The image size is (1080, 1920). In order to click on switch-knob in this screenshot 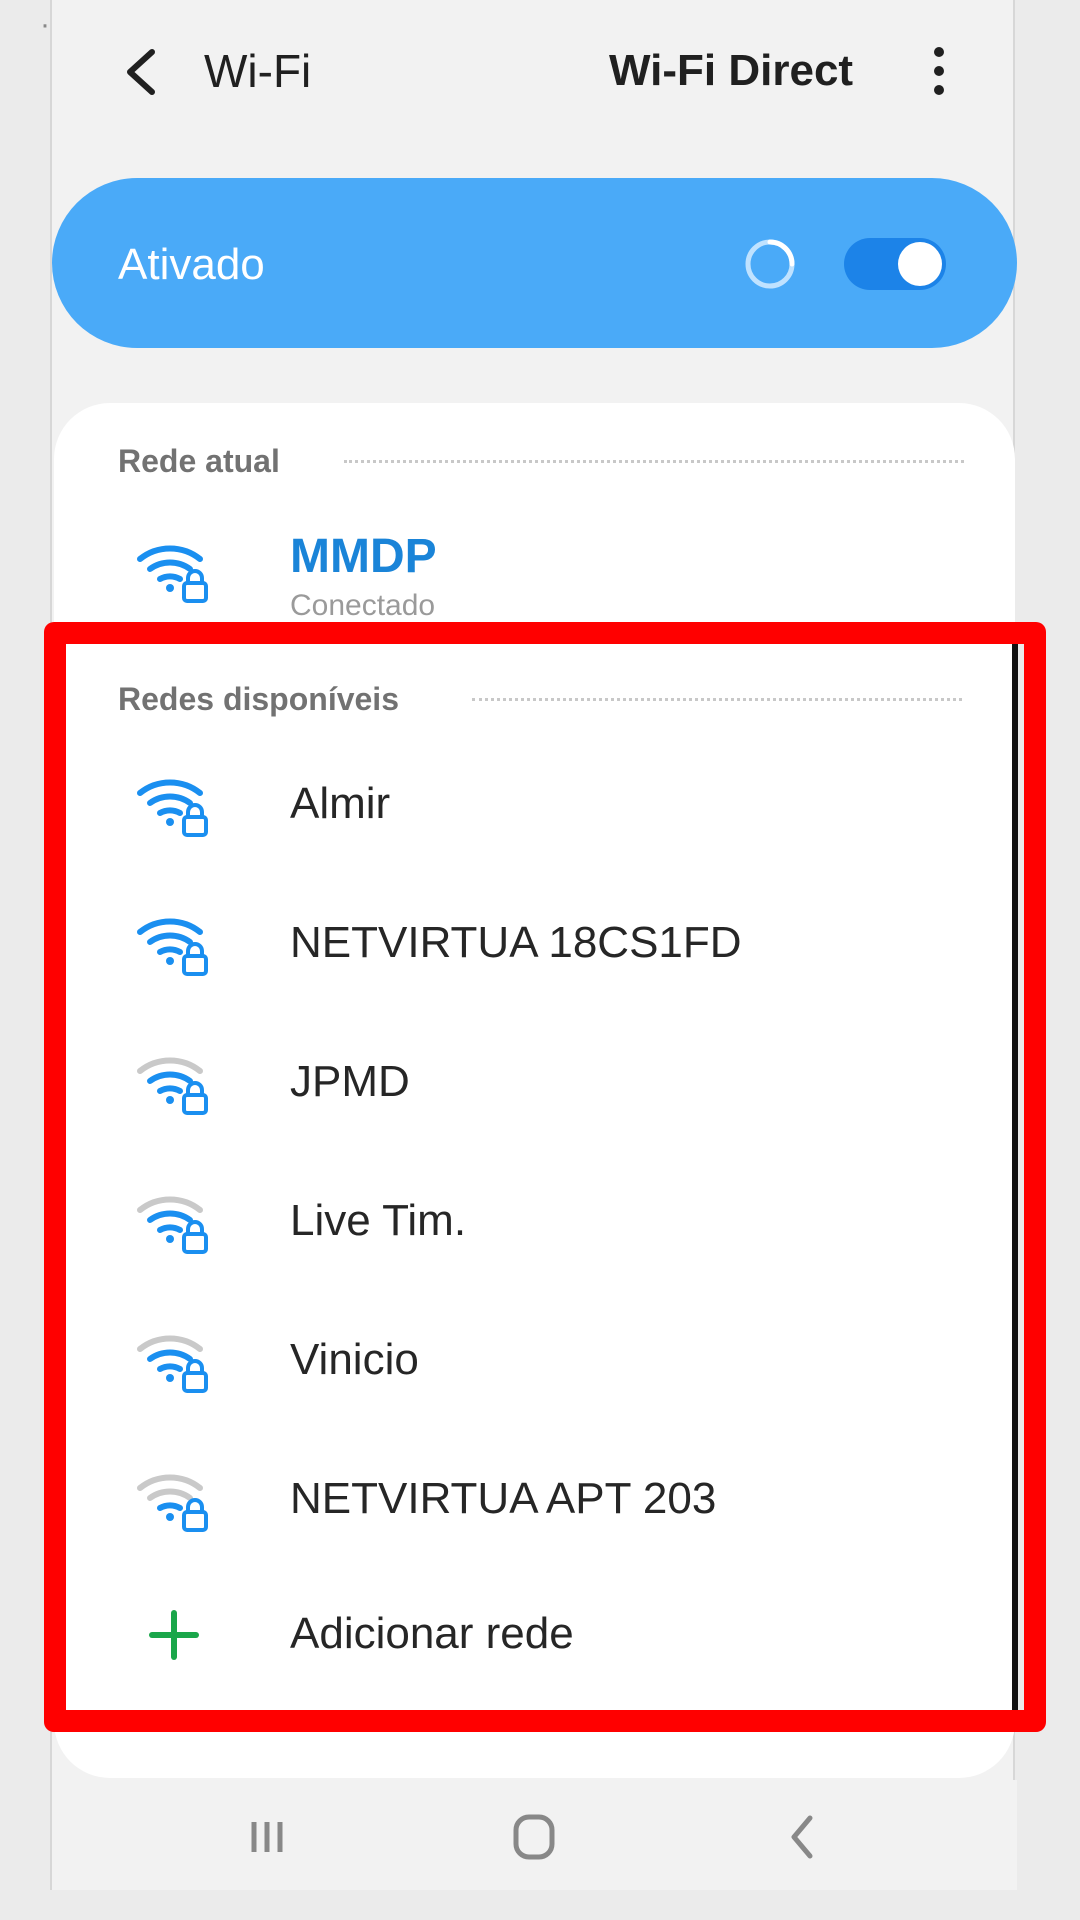, I will do `click(920, 264)`.